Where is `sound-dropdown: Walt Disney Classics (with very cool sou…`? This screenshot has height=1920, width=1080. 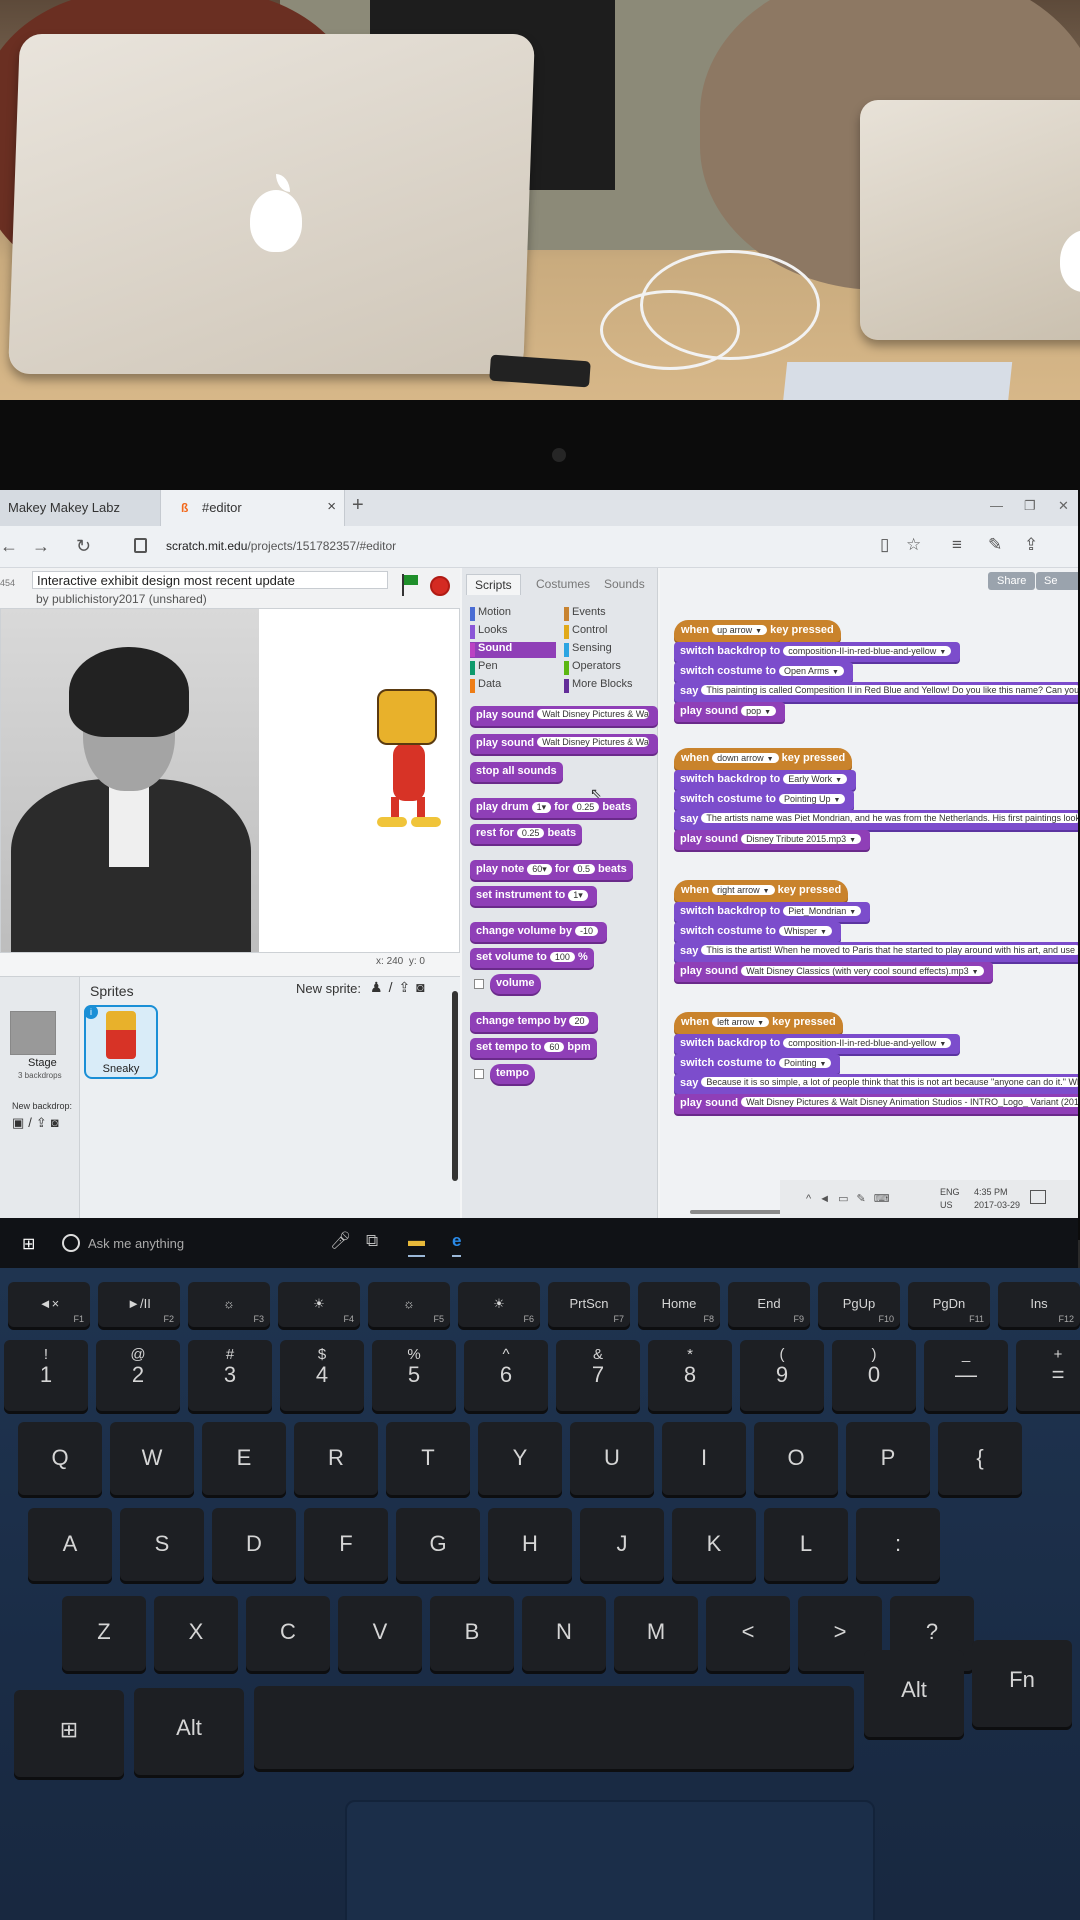
sound-dropdown: Walt Disney Classics (with very cool sou… is located at coordinates (862, 971).